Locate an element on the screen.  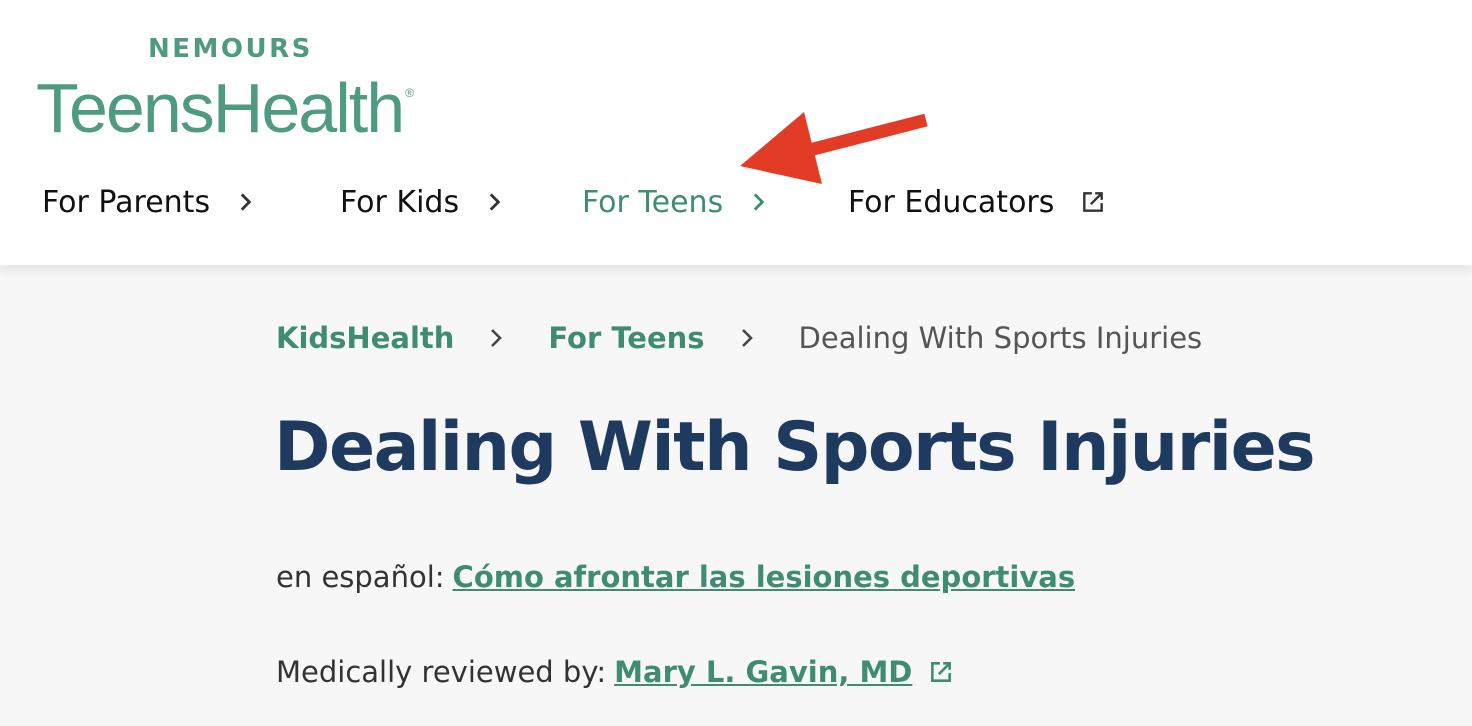
nav-label: For Teens is located at coordinates (653, 202).